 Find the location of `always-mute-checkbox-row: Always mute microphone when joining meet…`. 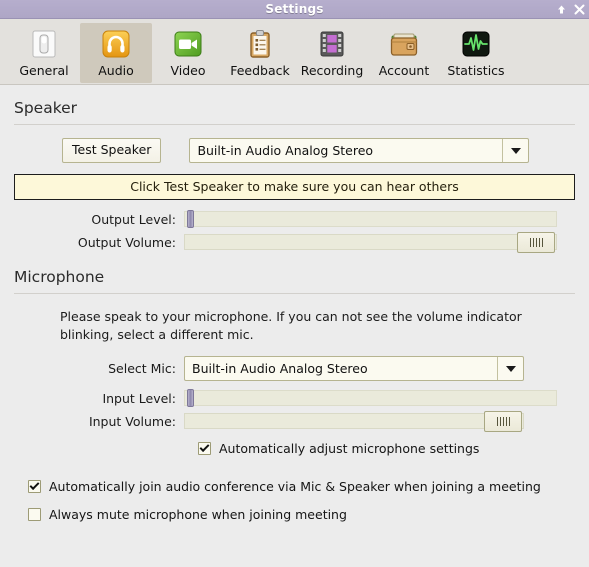

always-mute-checkbox-row: Always mute microphone when joining meet… is located at coordinates (301, 514).